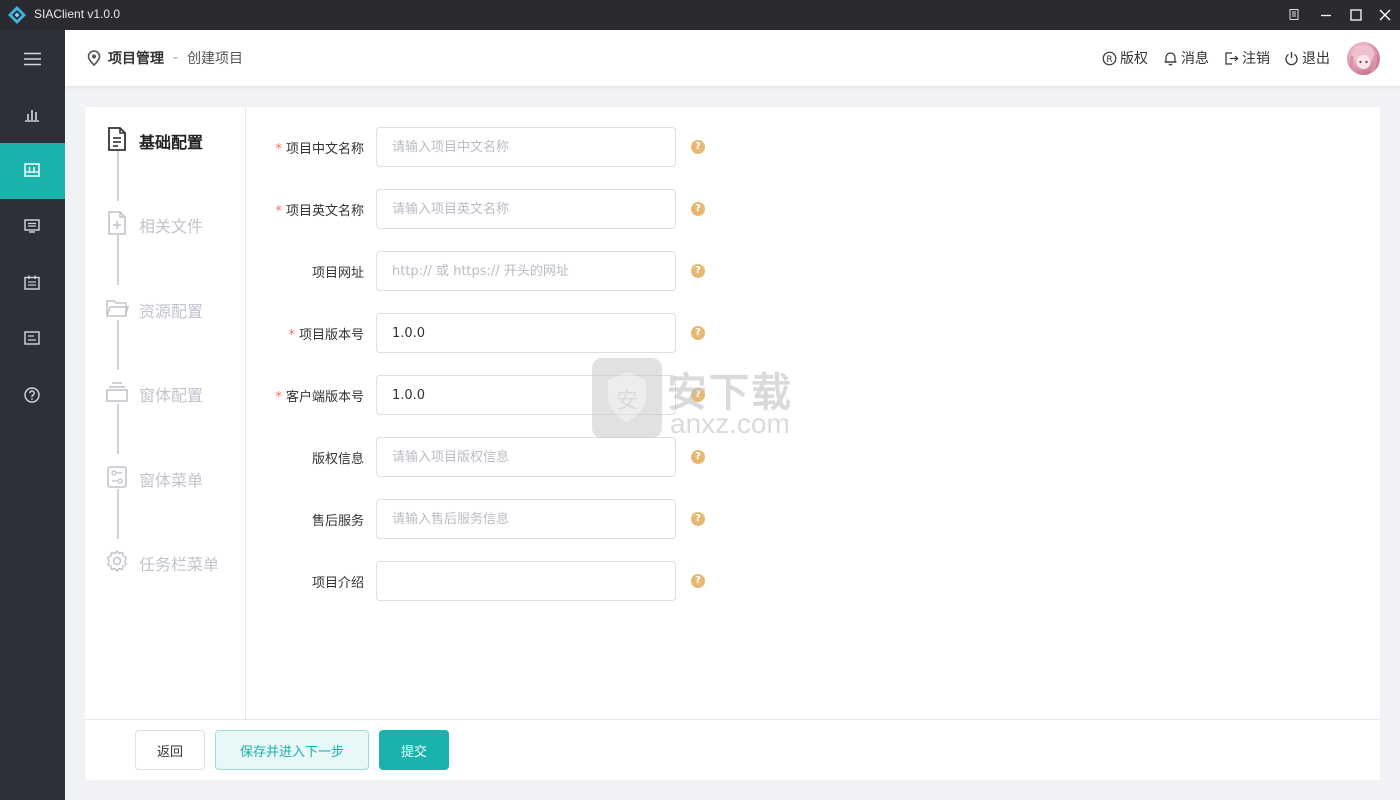 The height and width of the screenshot is (800, 1400). Describe the element at coordinates (117, 308) in the screenshot. I see `folder-icon` at that location.